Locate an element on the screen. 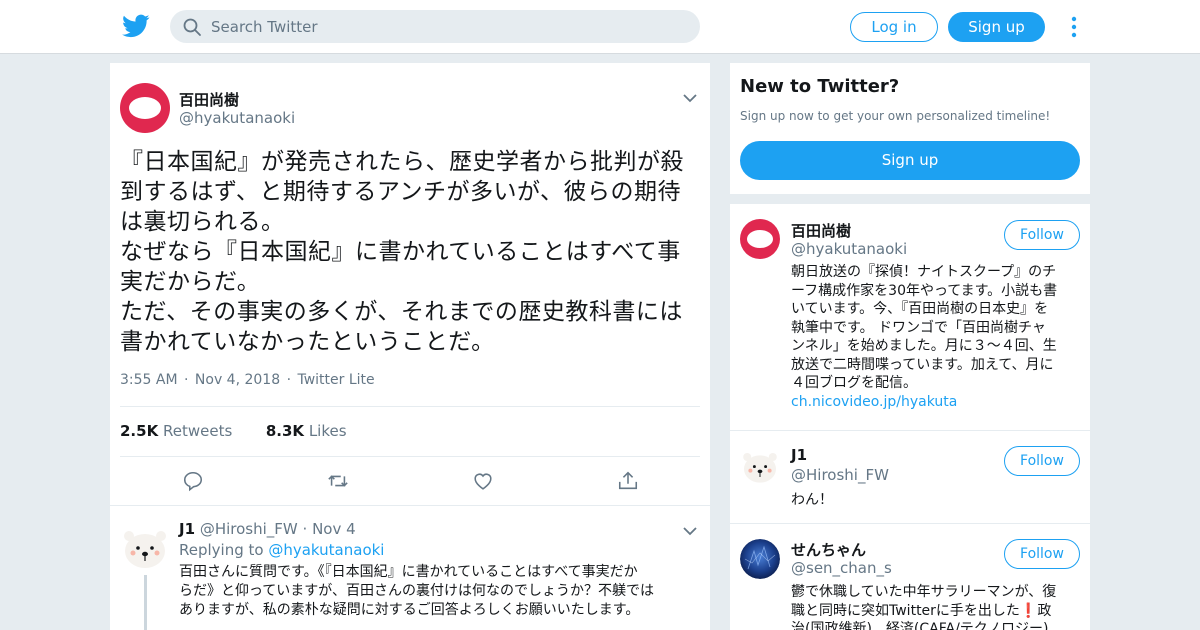  tweet-text-line: なぜなら『日本国紀』に書かれていることはすべて事 is located at coordinates (400, 252).